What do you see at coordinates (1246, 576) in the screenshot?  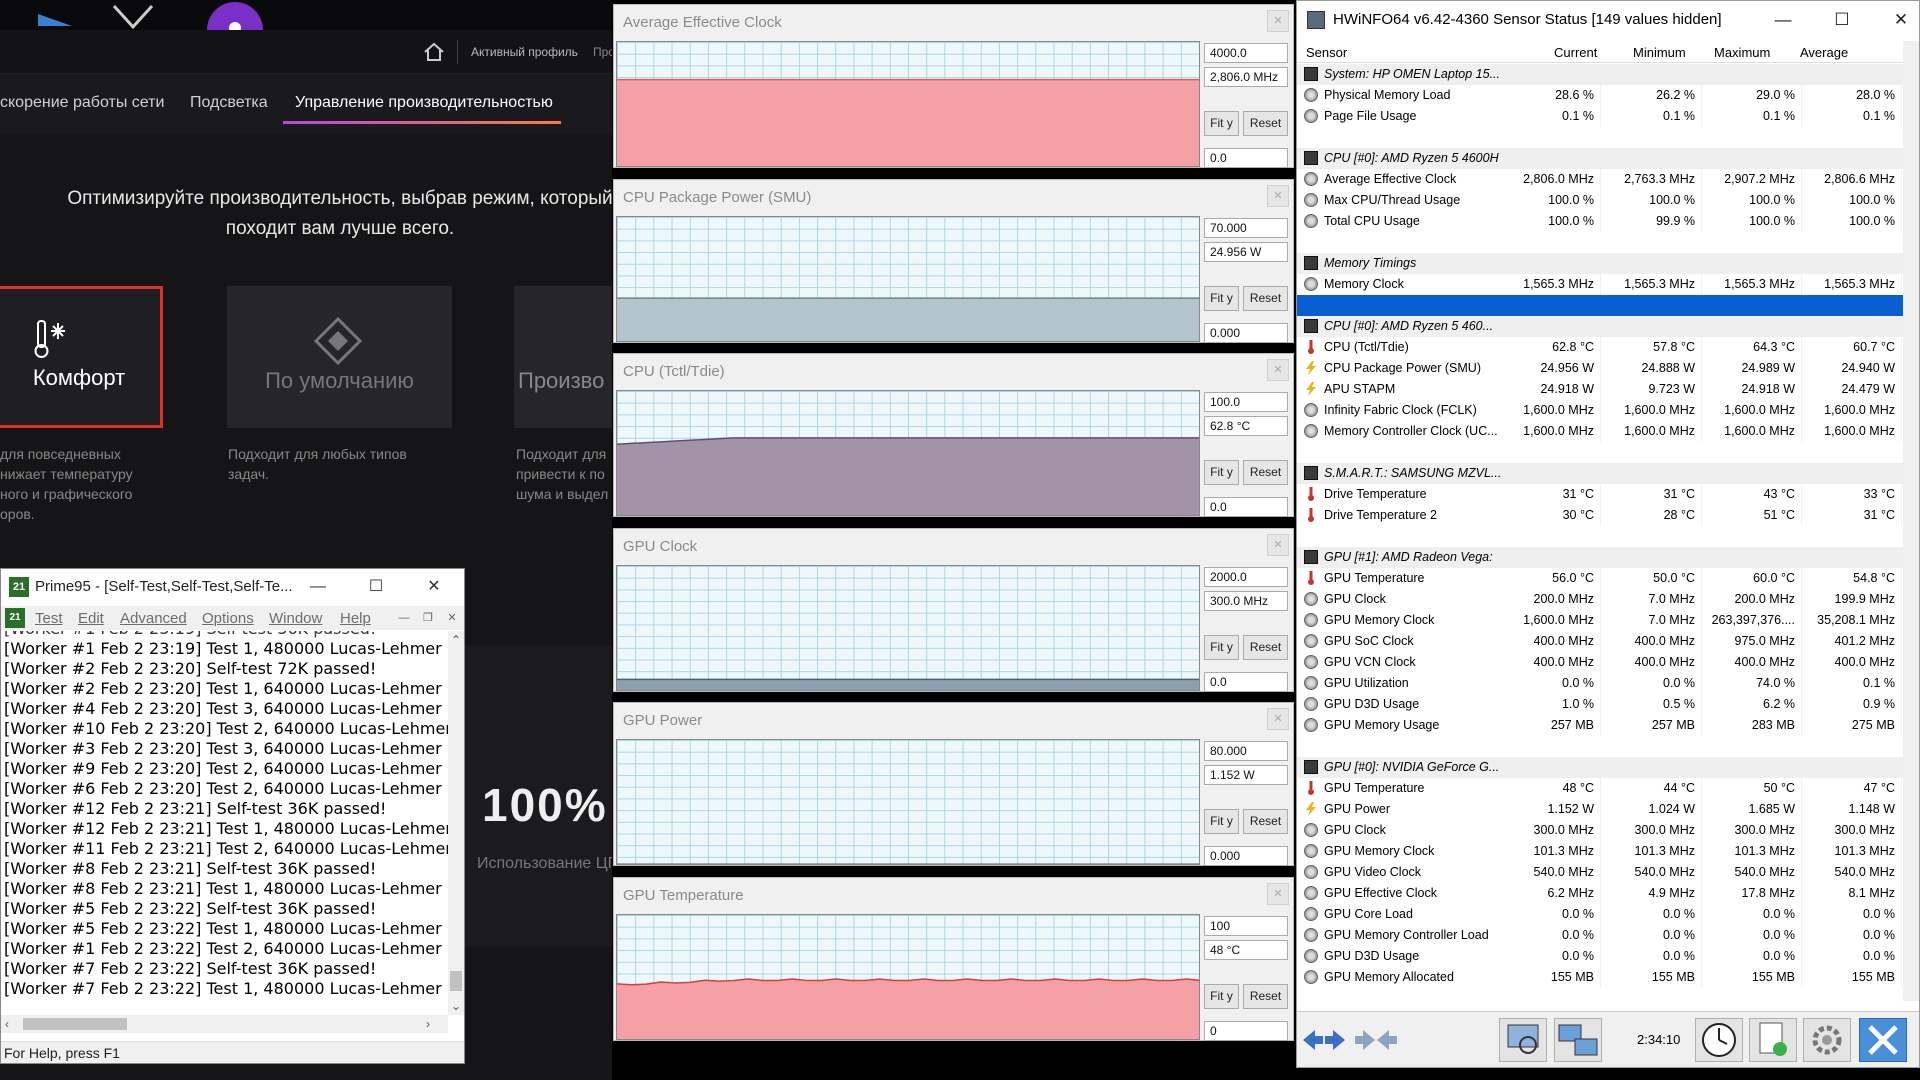 I see `graph-max-value: 2000.0` at bounding box center [1246, 576].